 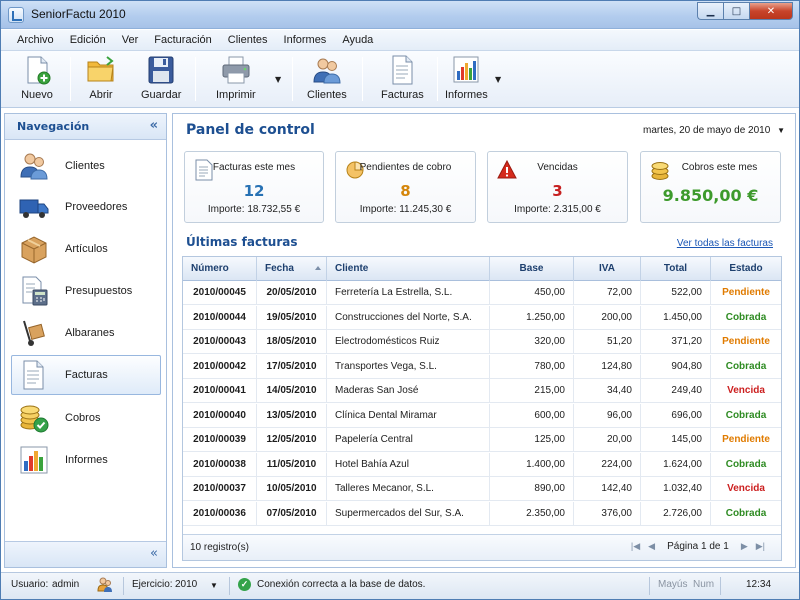 I want to click on column-header-cliente: Cliente, so click(x=408, y=269).